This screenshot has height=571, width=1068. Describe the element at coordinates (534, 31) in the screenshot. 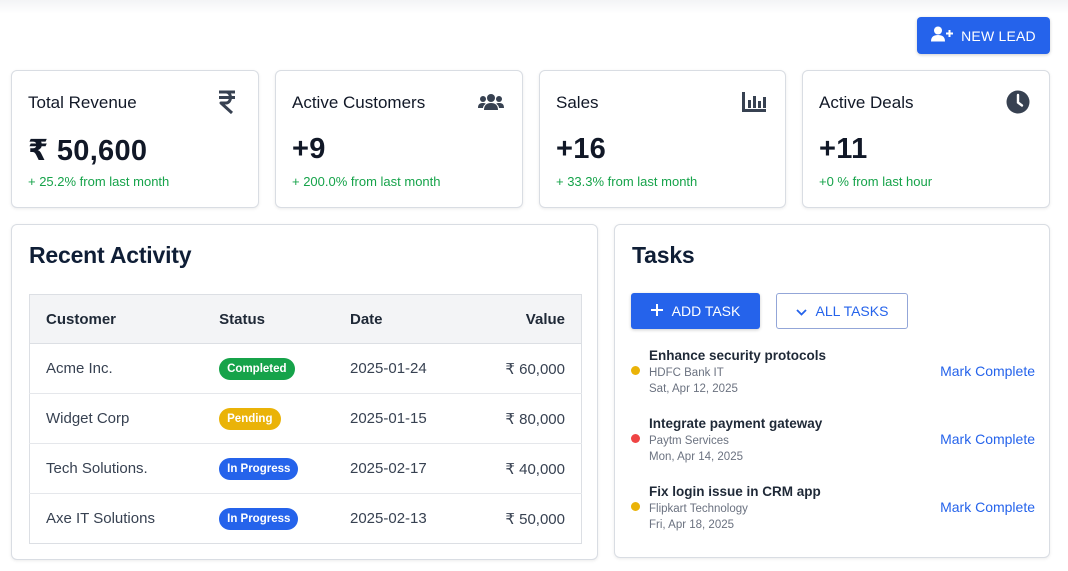

I see `top-bar` at that location.